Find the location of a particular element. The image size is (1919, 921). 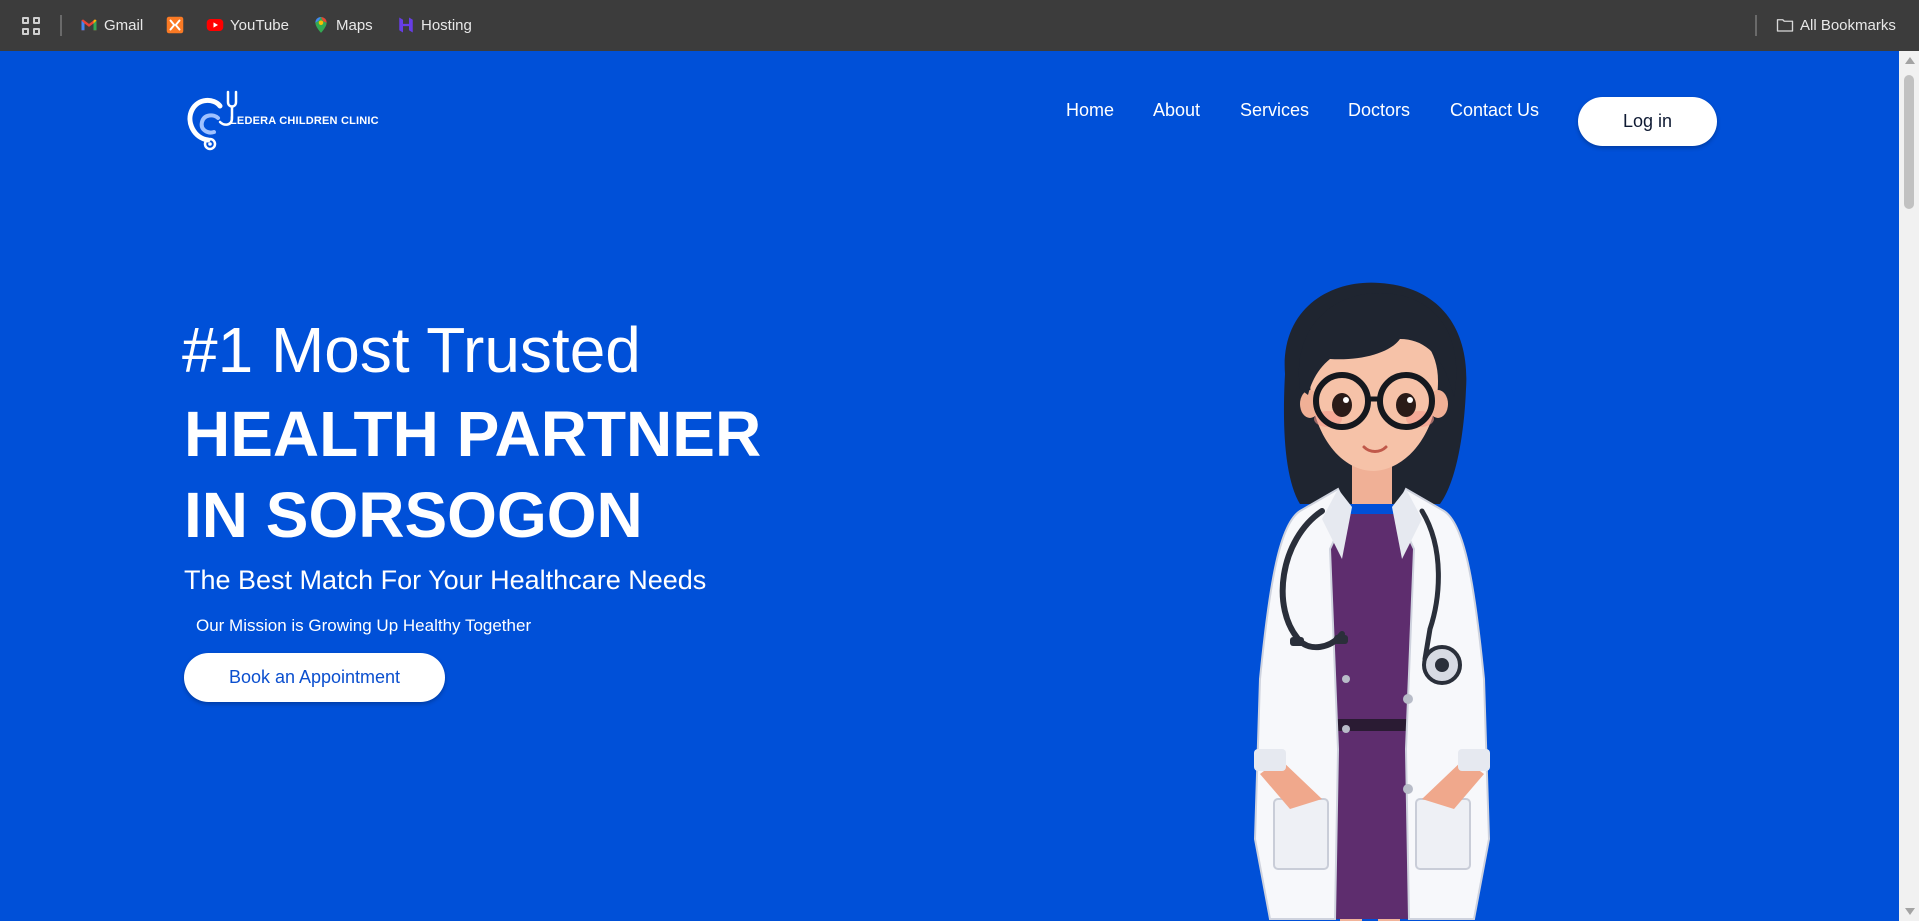

hero-subtitle: The Best Match For Your Healthcare Needs is located at coordinates (445, 580).